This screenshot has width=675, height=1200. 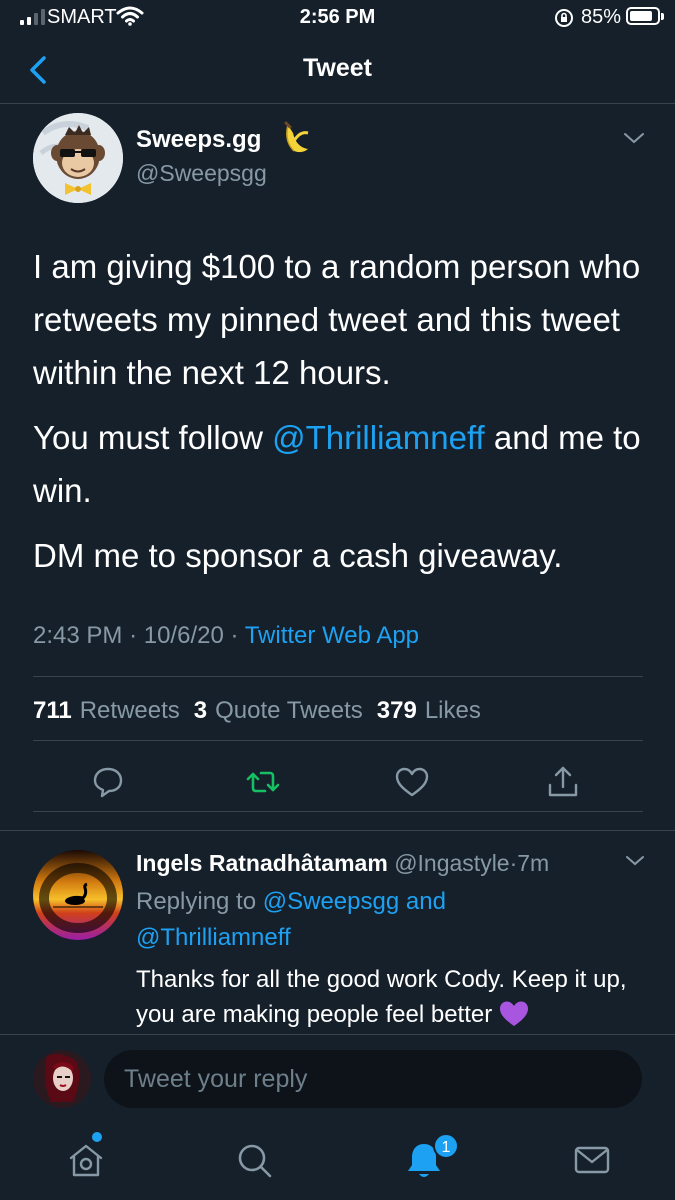 I want to click on reply-author-avatar, so click(x=78, y=895).